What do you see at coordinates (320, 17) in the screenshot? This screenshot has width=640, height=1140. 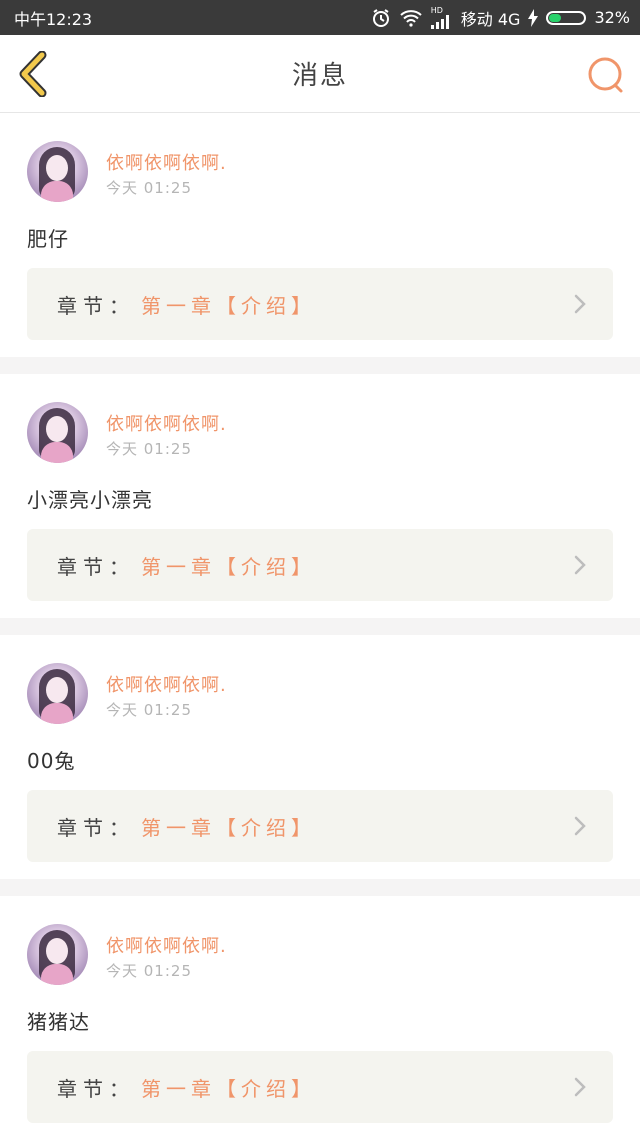 I see `status-bar: 中午12:23 HD 移动 4G 32%` at bounding box center [320, 17].